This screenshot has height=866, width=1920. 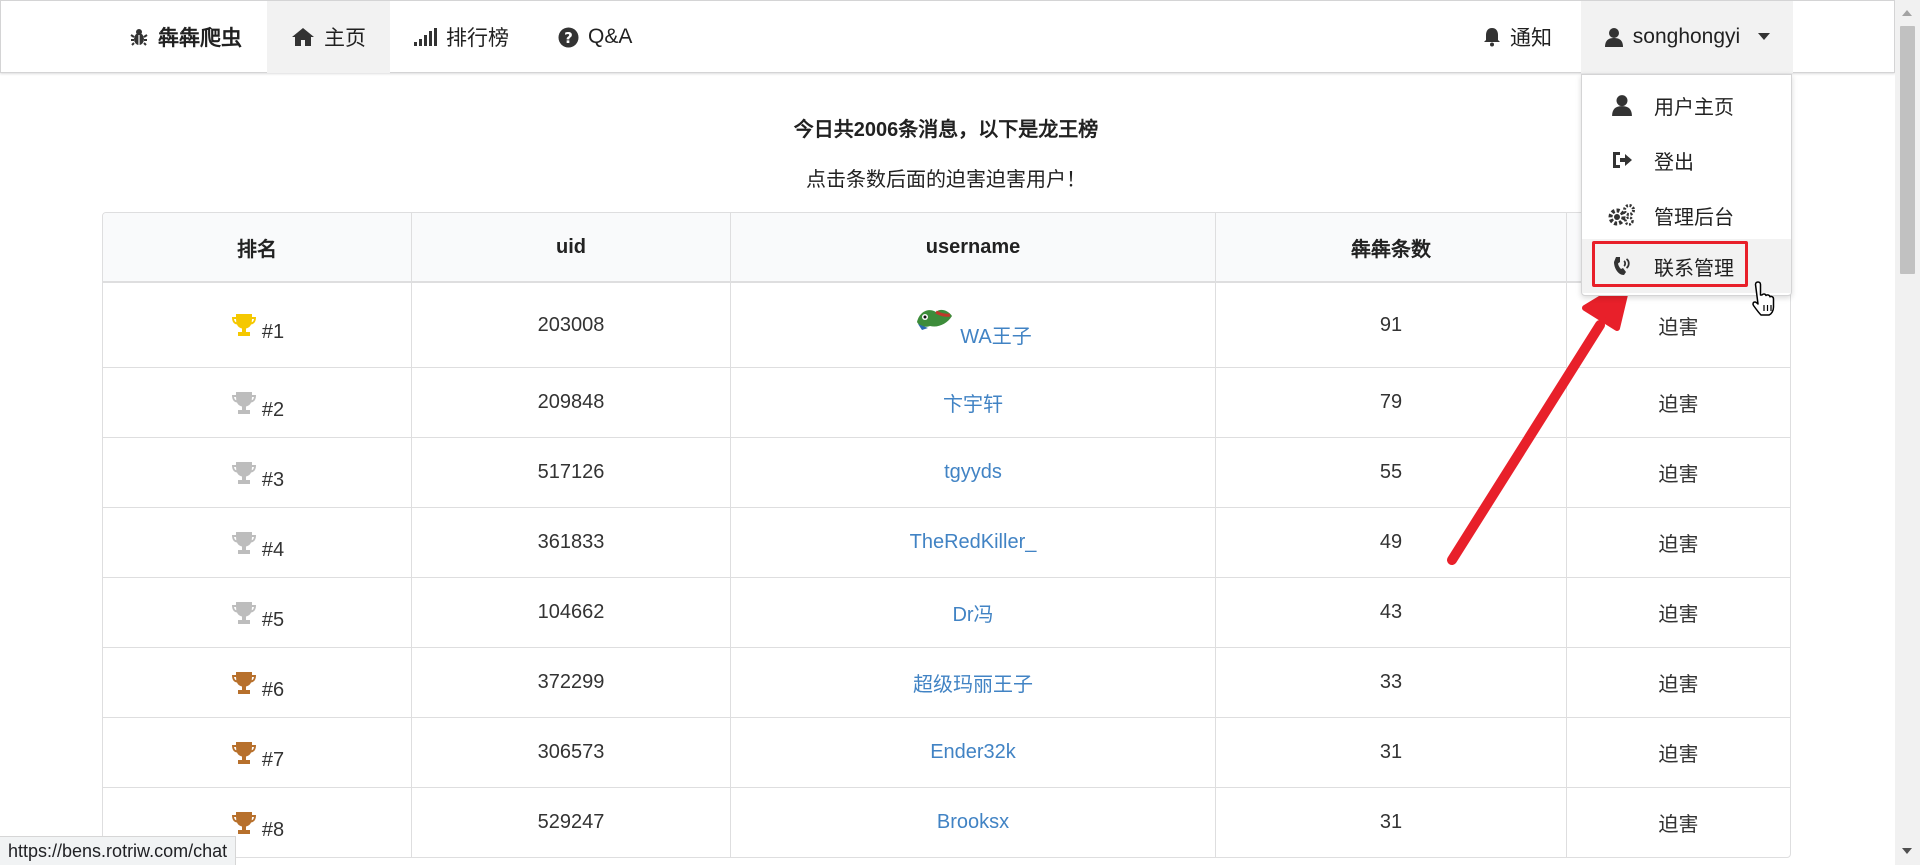 I want to click on uid-cell: 306573, so click(x=570, y=752).